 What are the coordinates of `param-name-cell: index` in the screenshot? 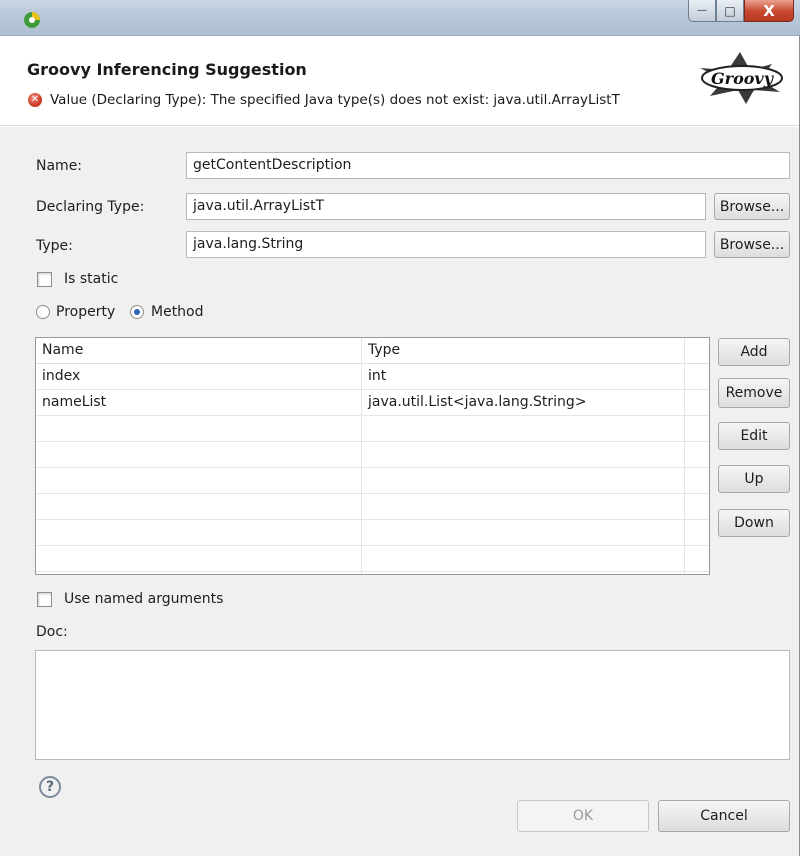 It's located at (61, 376).